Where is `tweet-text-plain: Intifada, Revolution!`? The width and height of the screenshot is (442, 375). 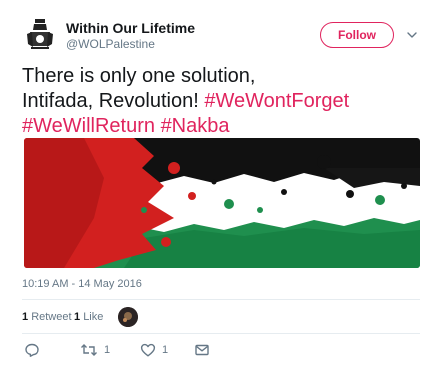 tweet-text-plain: Intifada, Revolution! is located at coordinates (110, 101).